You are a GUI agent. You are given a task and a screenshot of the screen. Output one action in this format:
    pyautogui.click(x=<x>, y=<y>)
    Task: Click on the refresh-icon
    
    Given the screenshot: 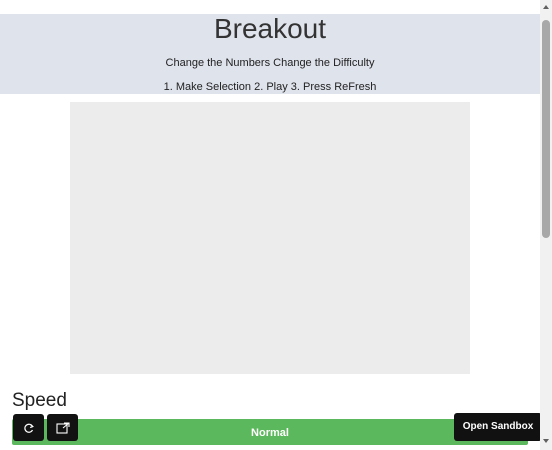 What is the action you would take?
    pyautogui.click(x=28, y=428)
    